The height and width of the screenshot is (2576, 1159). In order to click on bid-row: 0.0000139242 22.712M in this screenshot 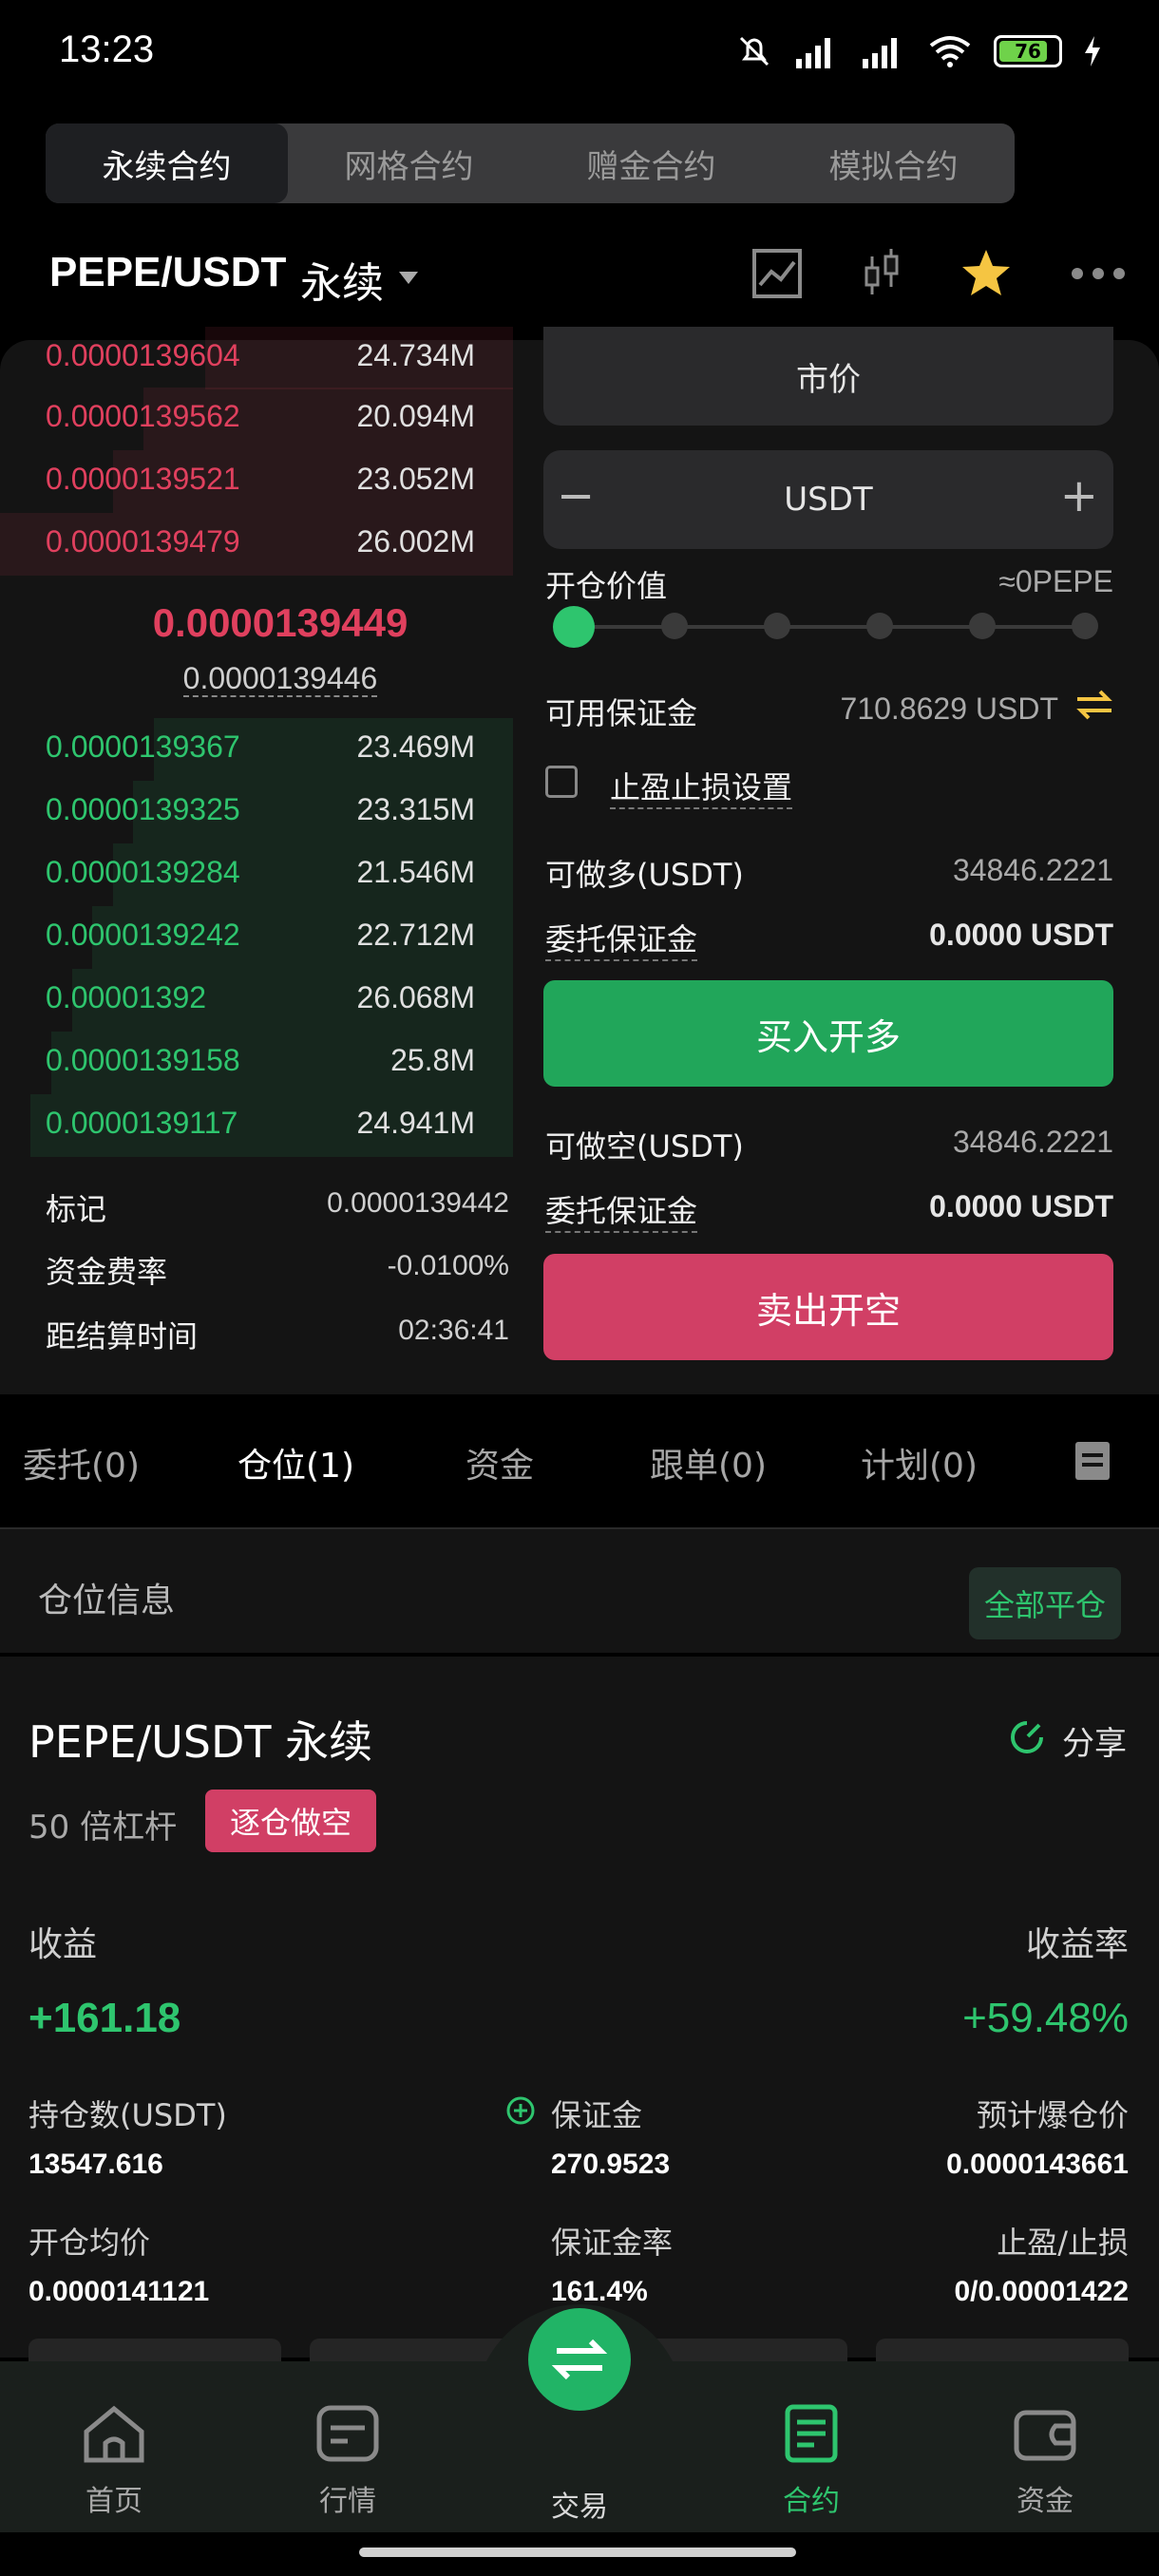, I will do `click(256, 937)`.